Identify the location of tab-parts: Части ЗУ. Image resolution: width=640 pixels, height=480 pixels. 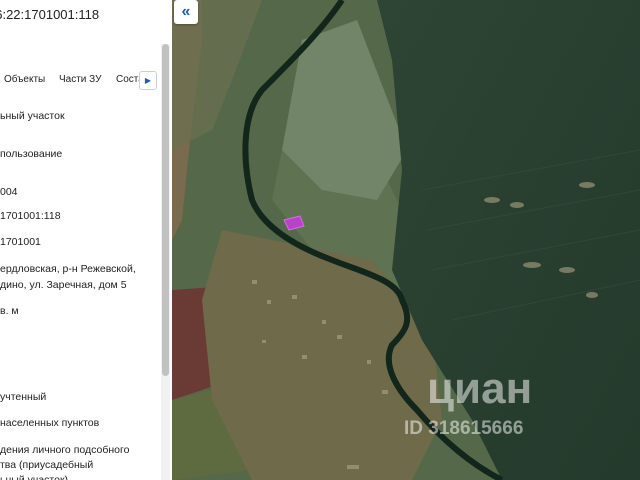
(80, 79).